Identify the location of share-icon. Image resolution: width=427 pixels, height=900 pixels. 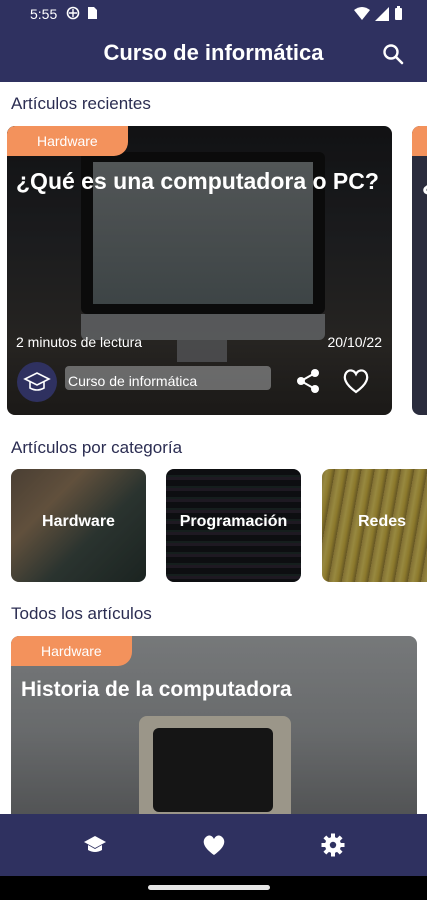
(308, 381).